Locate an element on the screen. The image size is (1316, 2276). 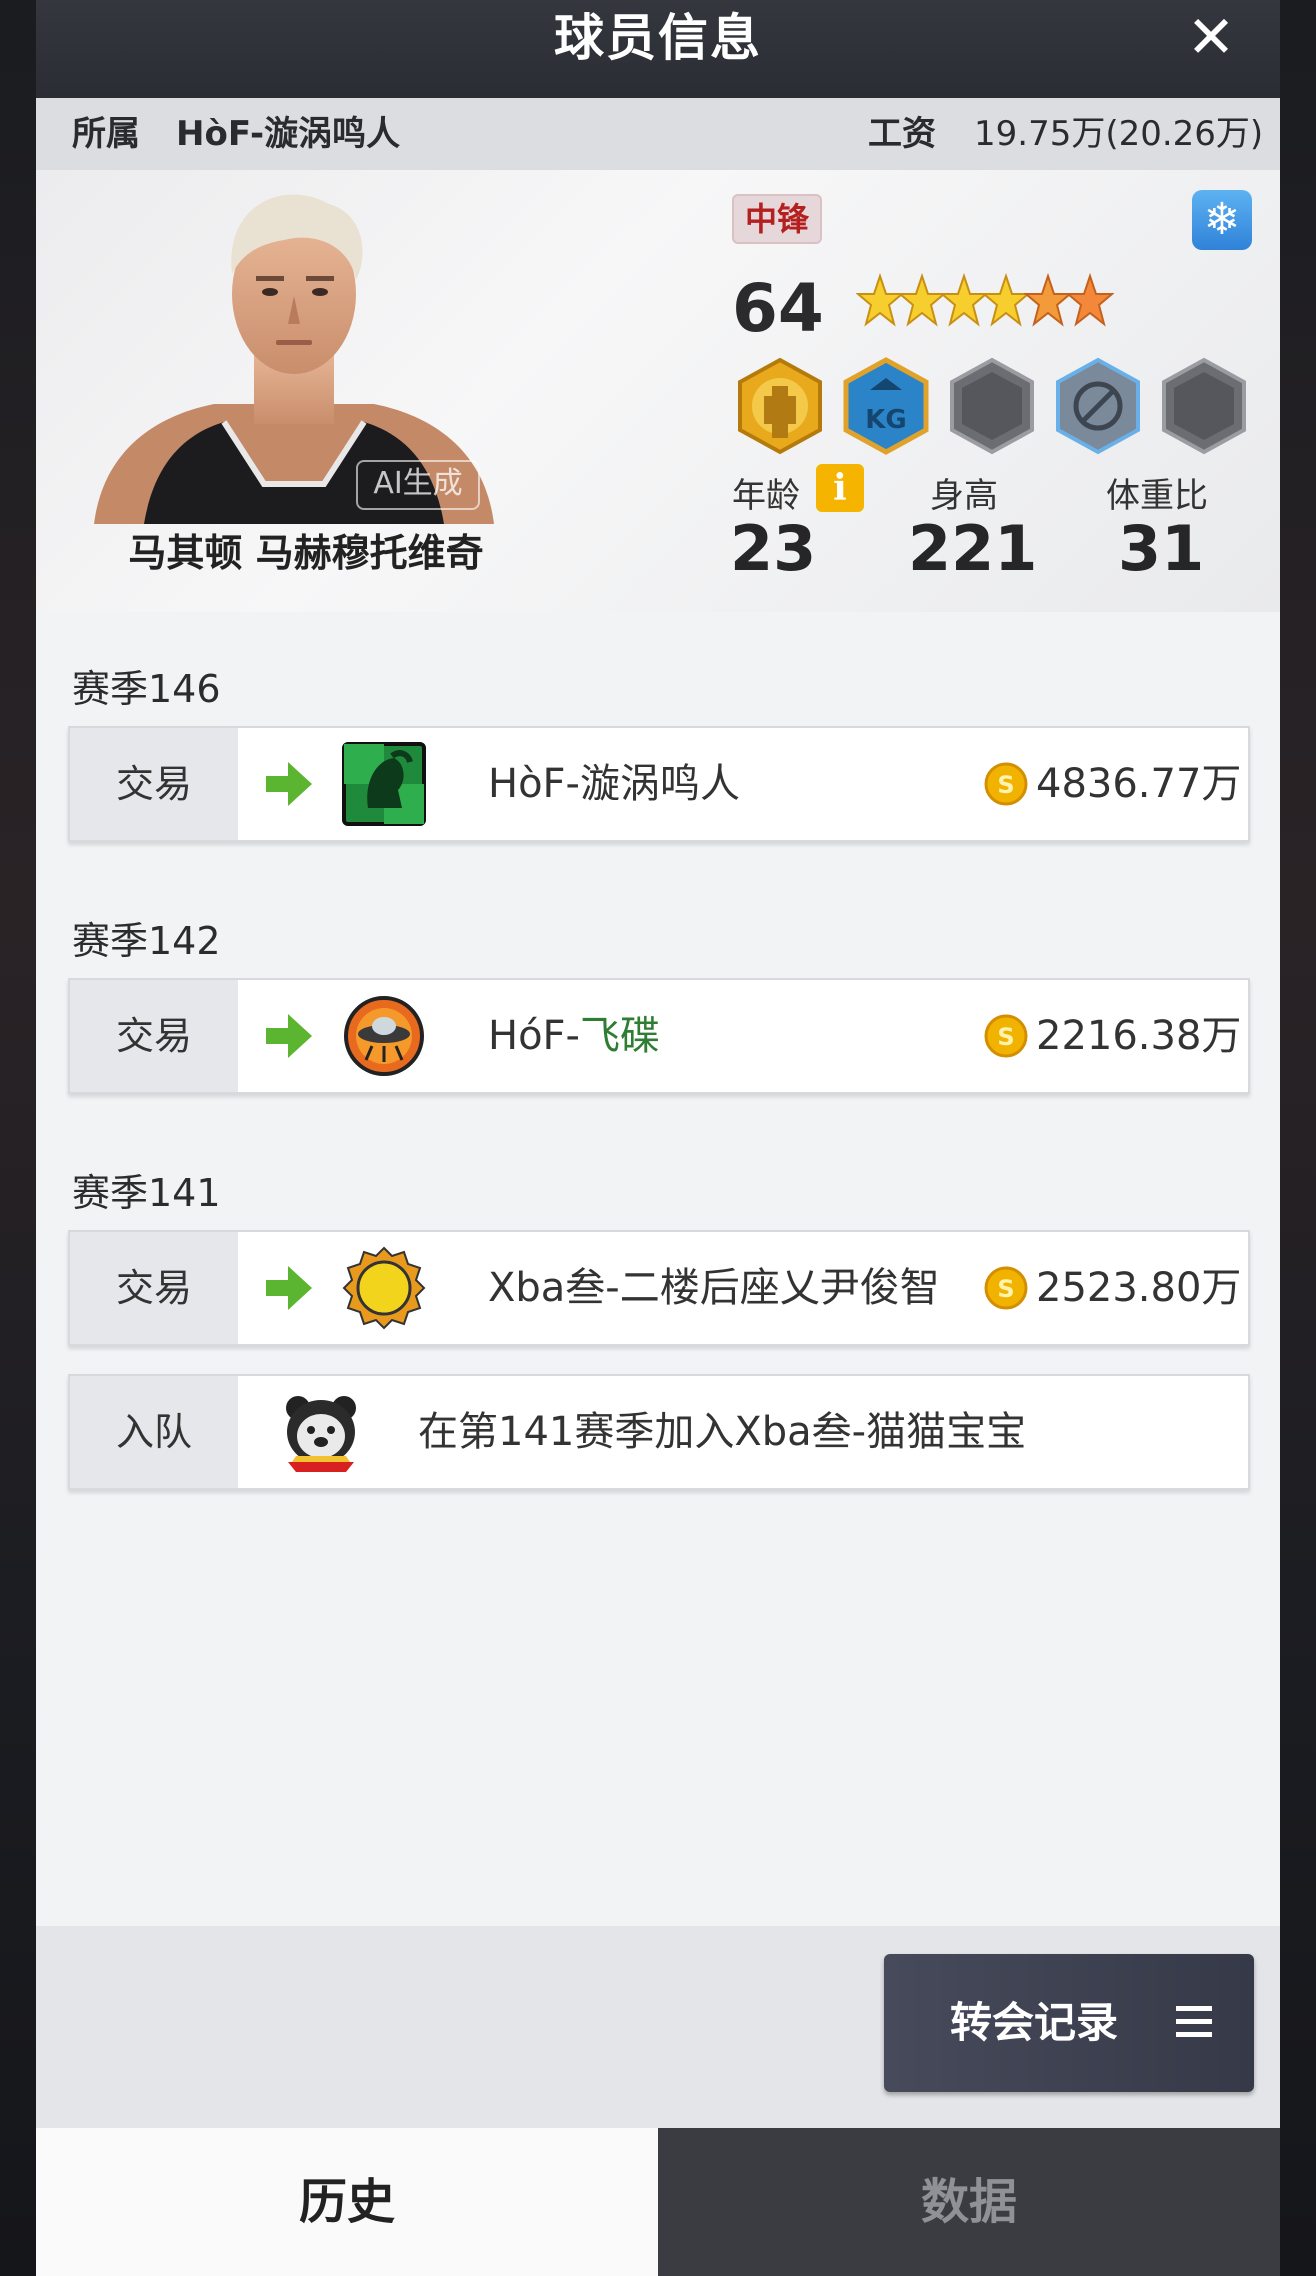
history-row: 交易 HóF-飞碟 S 2216.38万 is located at coordinates (659, 1036).